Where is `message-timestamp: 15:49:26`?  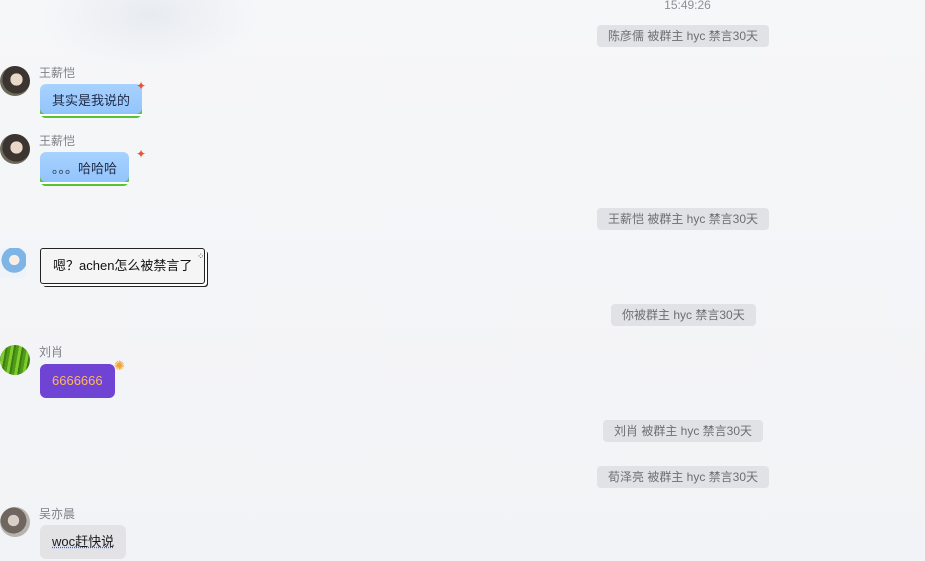 message-timestamp: 15:49:26 is located at coordinates (687, 6).